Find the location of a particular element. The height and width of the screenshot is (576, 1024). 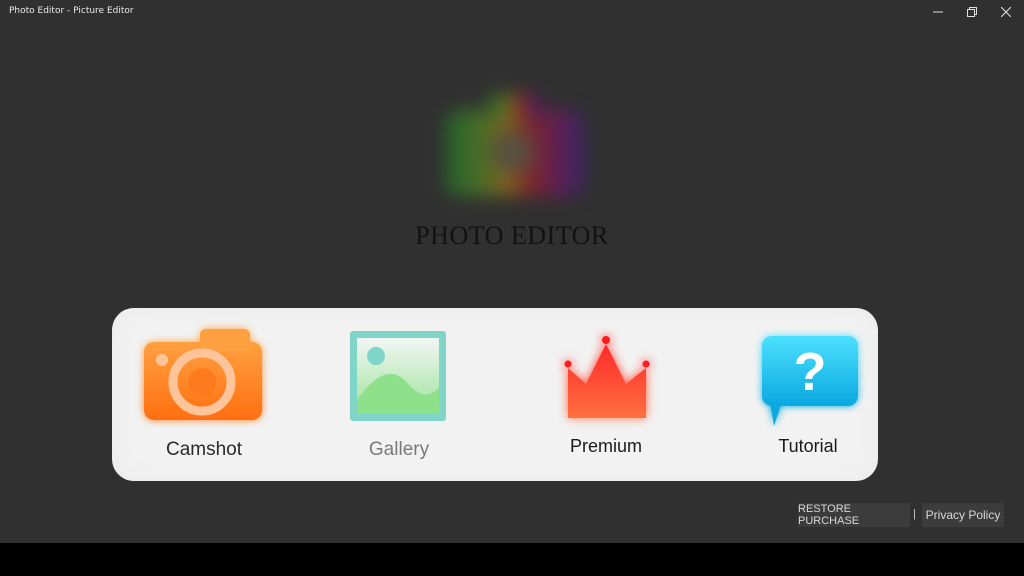

gallery-button: Gallery is located at coordinates (399, 394).